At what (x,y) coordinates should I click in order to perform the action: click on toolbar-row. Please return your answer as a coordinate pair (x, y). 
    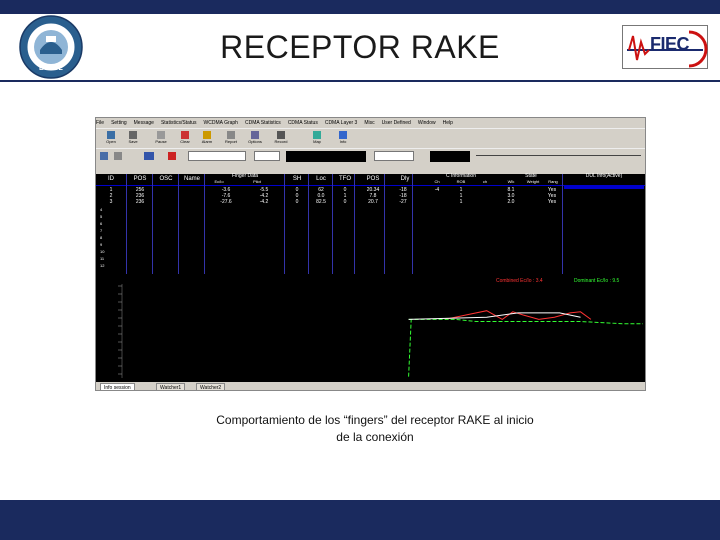
    Looking at the image, I should click on (370, 168).